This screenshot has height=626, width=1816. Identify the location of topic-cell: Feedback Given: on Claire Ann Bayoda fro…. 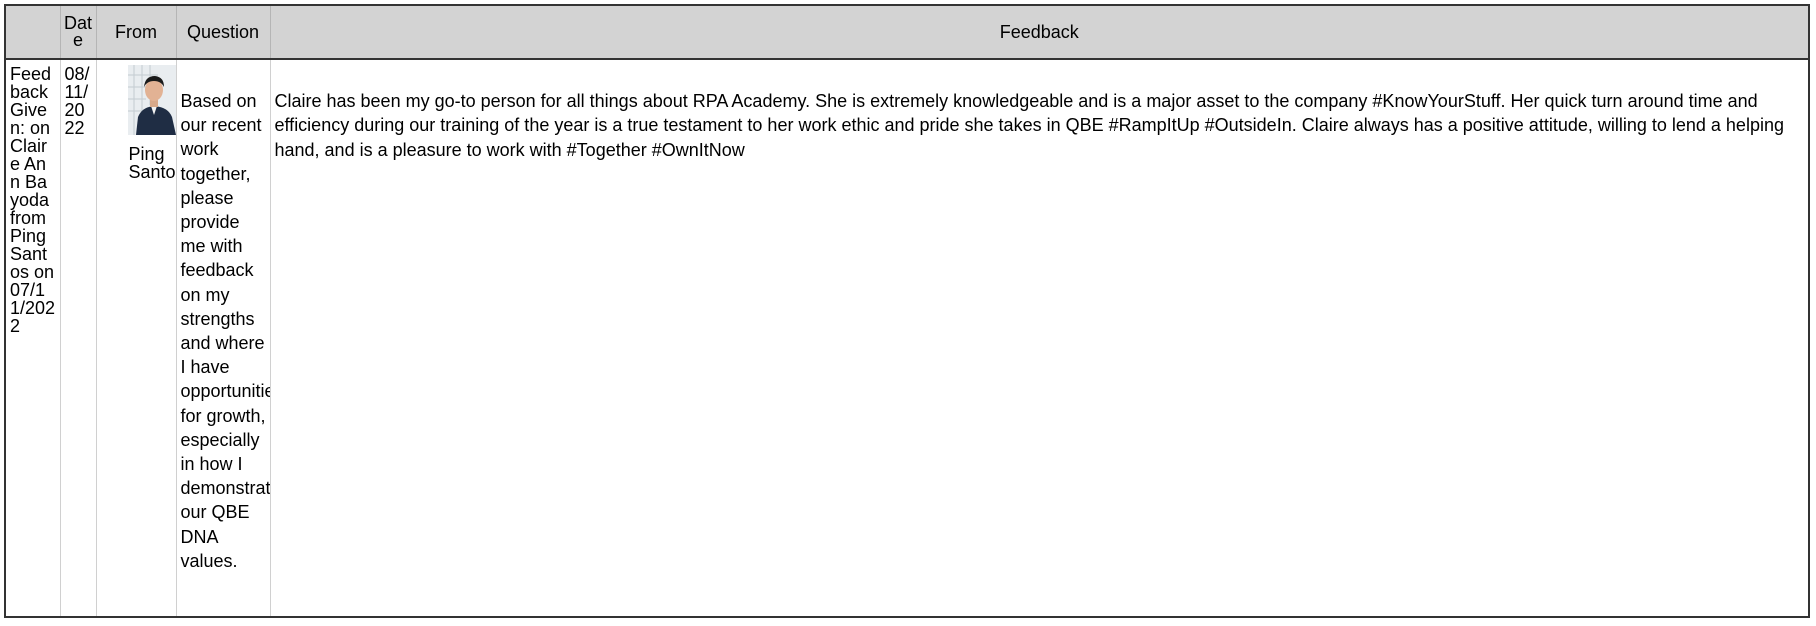
(33, 337).